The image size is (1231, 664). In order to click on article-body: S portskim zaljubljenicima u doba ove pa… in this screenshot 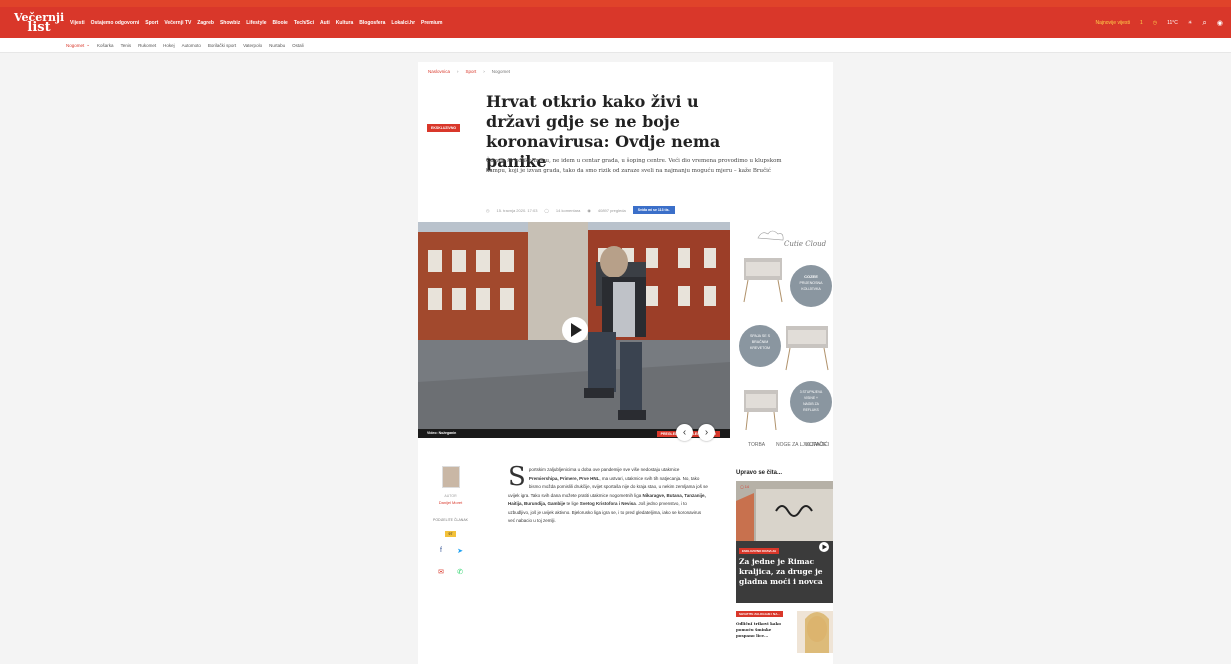, I will do `click(608, 494)`.